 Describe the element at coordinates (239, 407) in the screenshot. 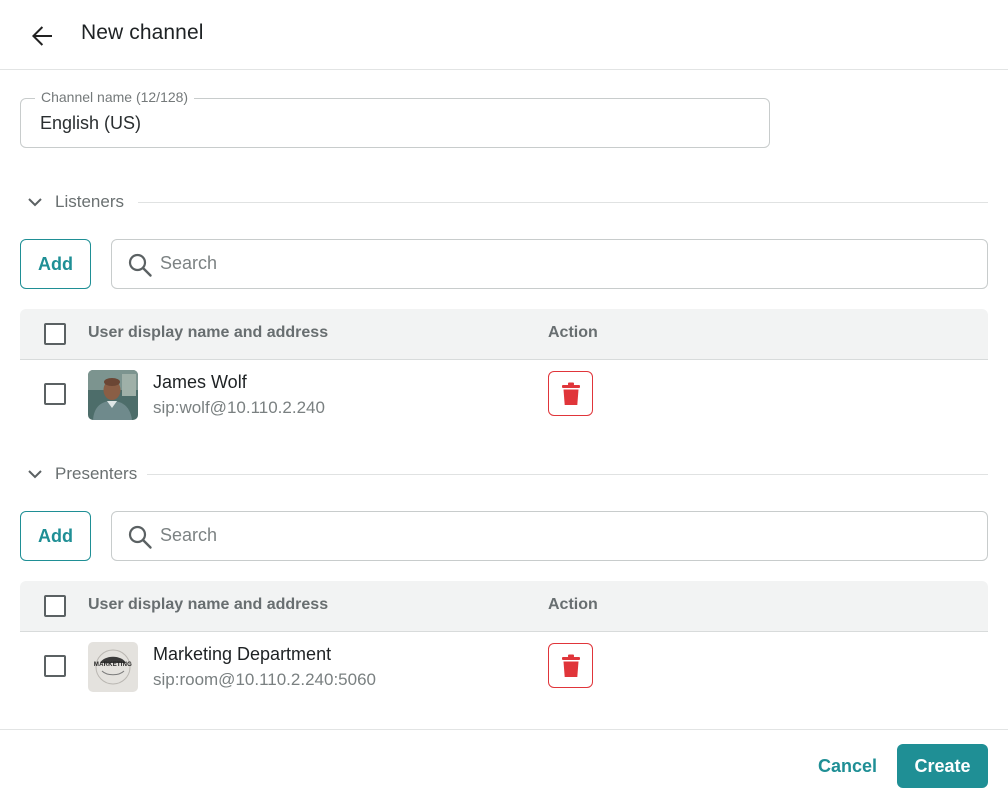

I see `user-address: sip:wolf@10.110.2.240` at that location.